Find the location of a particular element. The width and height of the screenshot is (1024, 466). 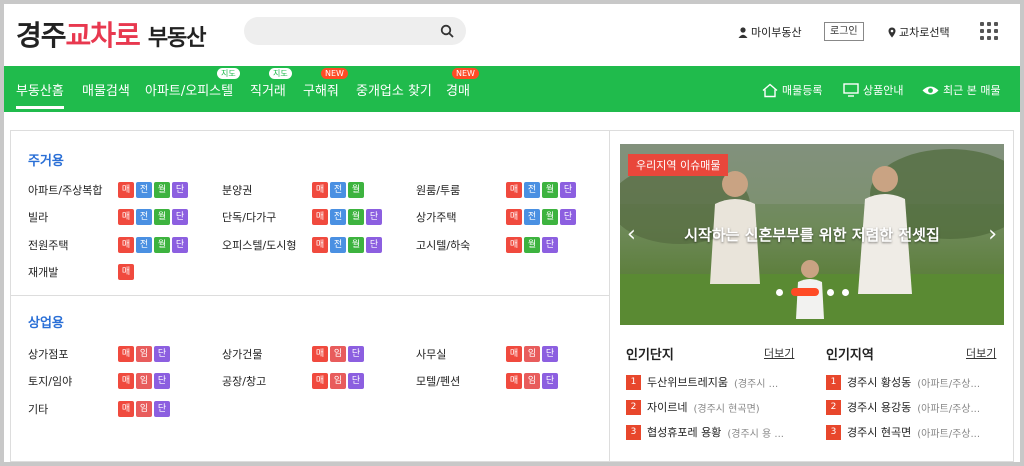

search-icon is located at coordinates (447, 31).